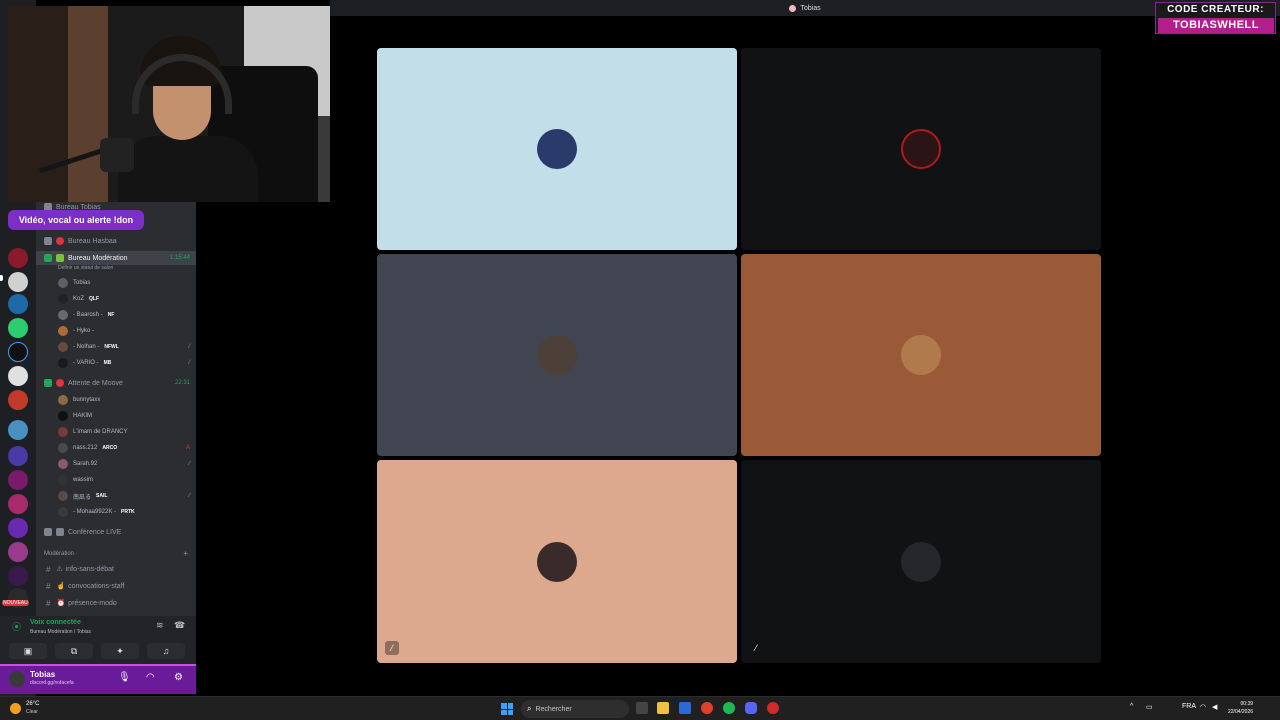  I want to click on wifi-icon: ◠, so click(1203, 707).